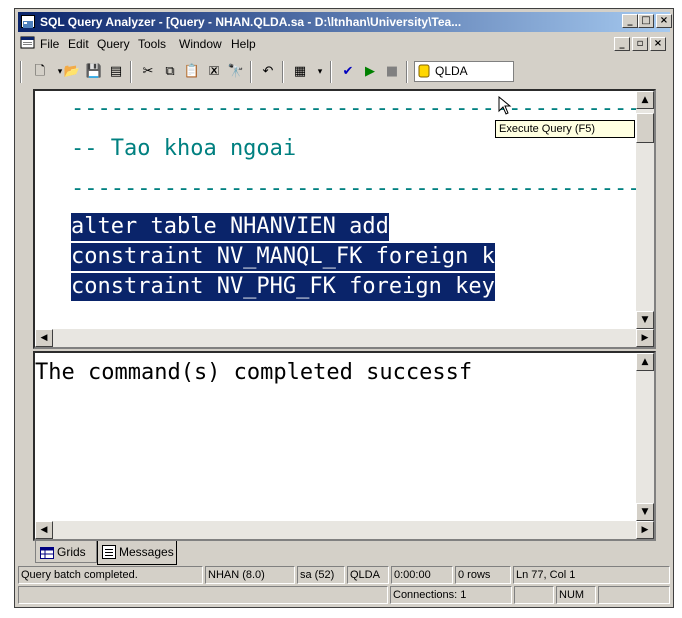  Describe the element at coordinates (630, 21) in the screenshot. I see `minimize-button: _` at that location.